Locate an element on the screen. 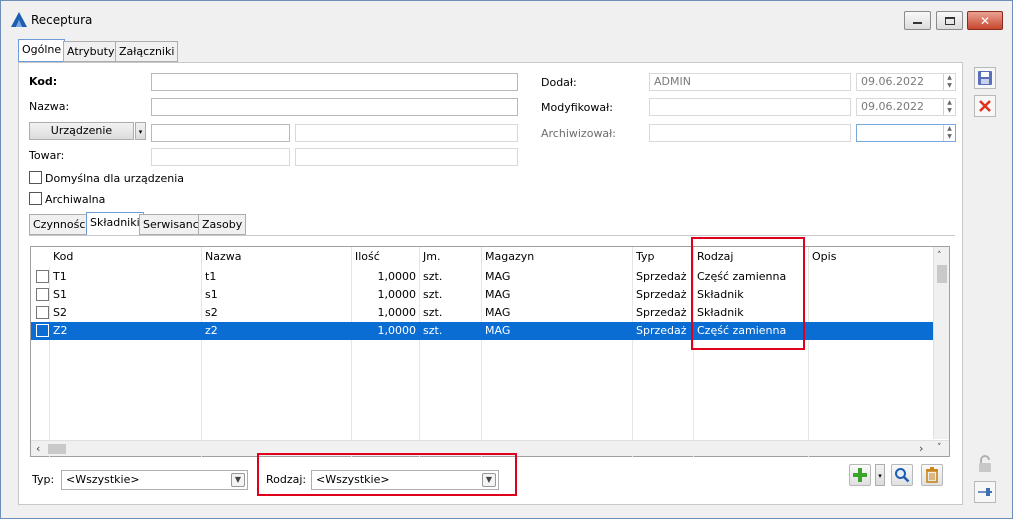 Image resolution: width=1013 pixels, height=519 pixels. urzadzenie-code-input is located at coordinates (220, 133).